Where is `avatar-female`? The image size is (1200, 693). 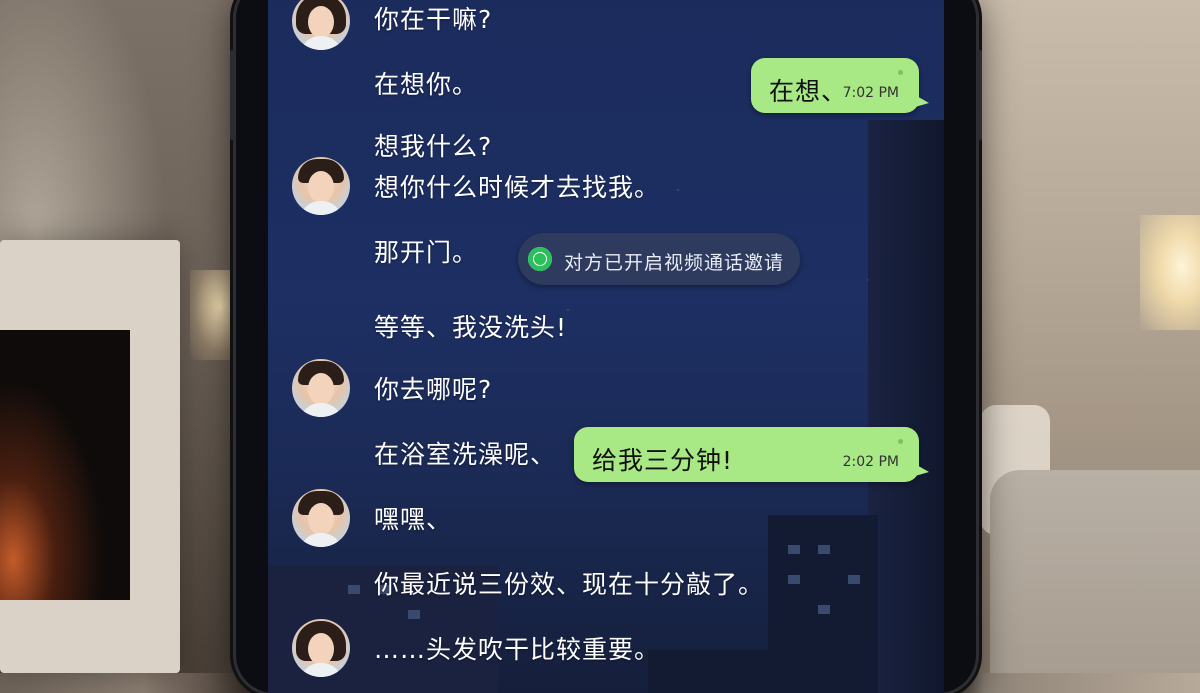 avatar-female is located at coordinates (321, 648).